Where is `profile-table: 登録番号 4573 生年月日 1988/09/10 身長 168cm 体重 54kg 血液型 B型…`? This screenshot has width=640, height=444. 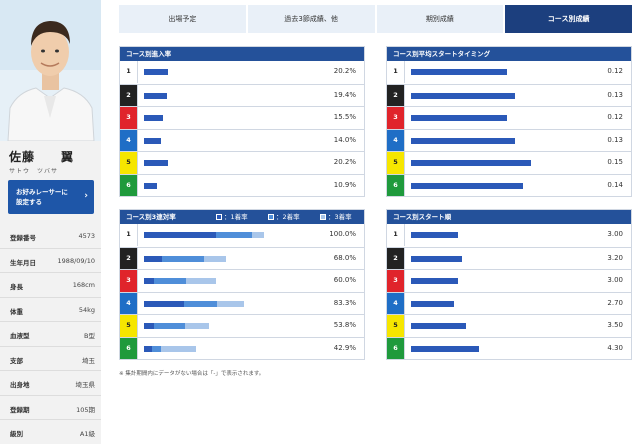
profile-table: 登録番号 4573 生年月日 1988/09/10 身長 168cm 体重 54kg 血液型 B型… is located at coordinates (50, 334).